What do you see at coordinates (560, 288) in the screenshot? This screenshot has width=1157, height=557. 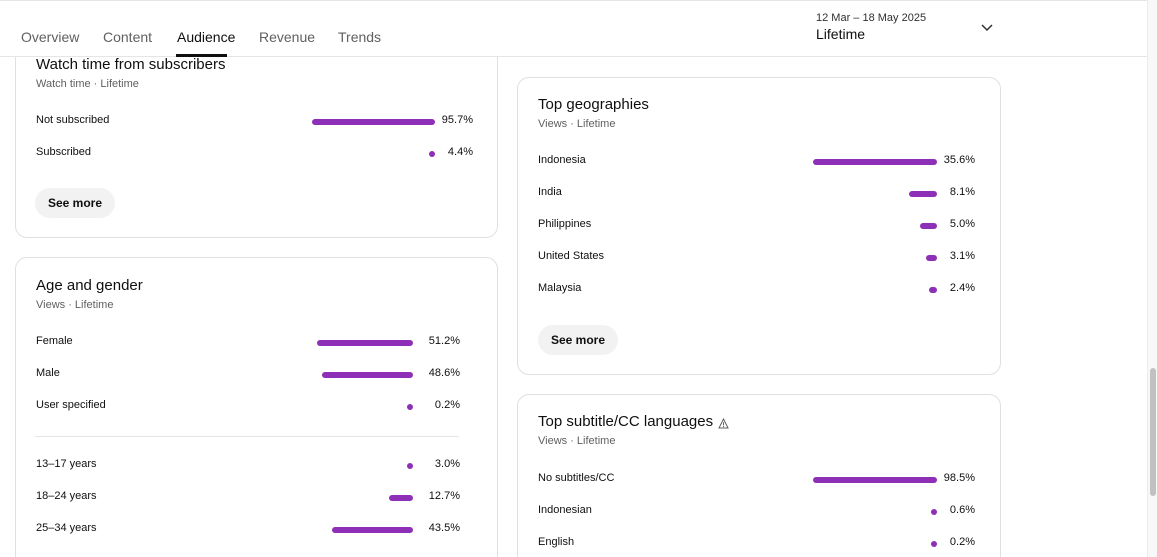 I see `row-label: Malaysia` at bounding box center [560, 288].